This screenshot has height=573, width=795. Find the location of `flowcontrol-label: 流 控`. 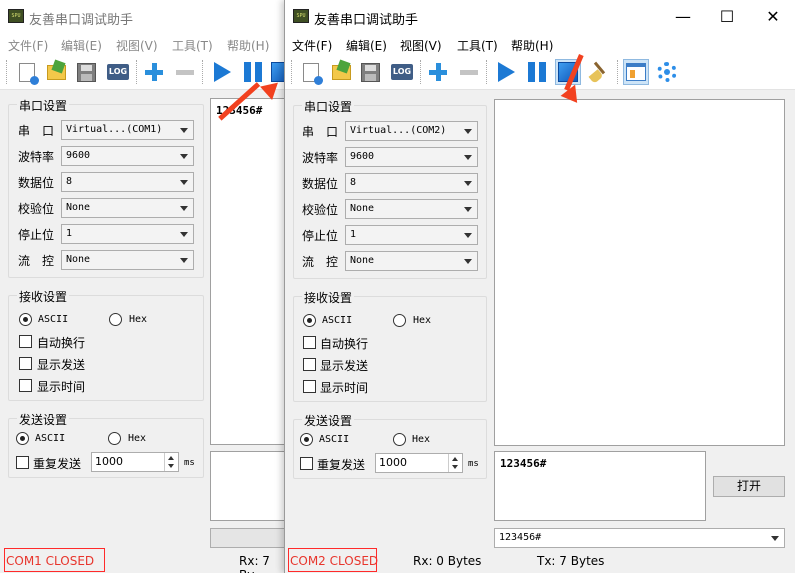

flowcontrol-label: 流 控 is located at coordinates (36, 261).